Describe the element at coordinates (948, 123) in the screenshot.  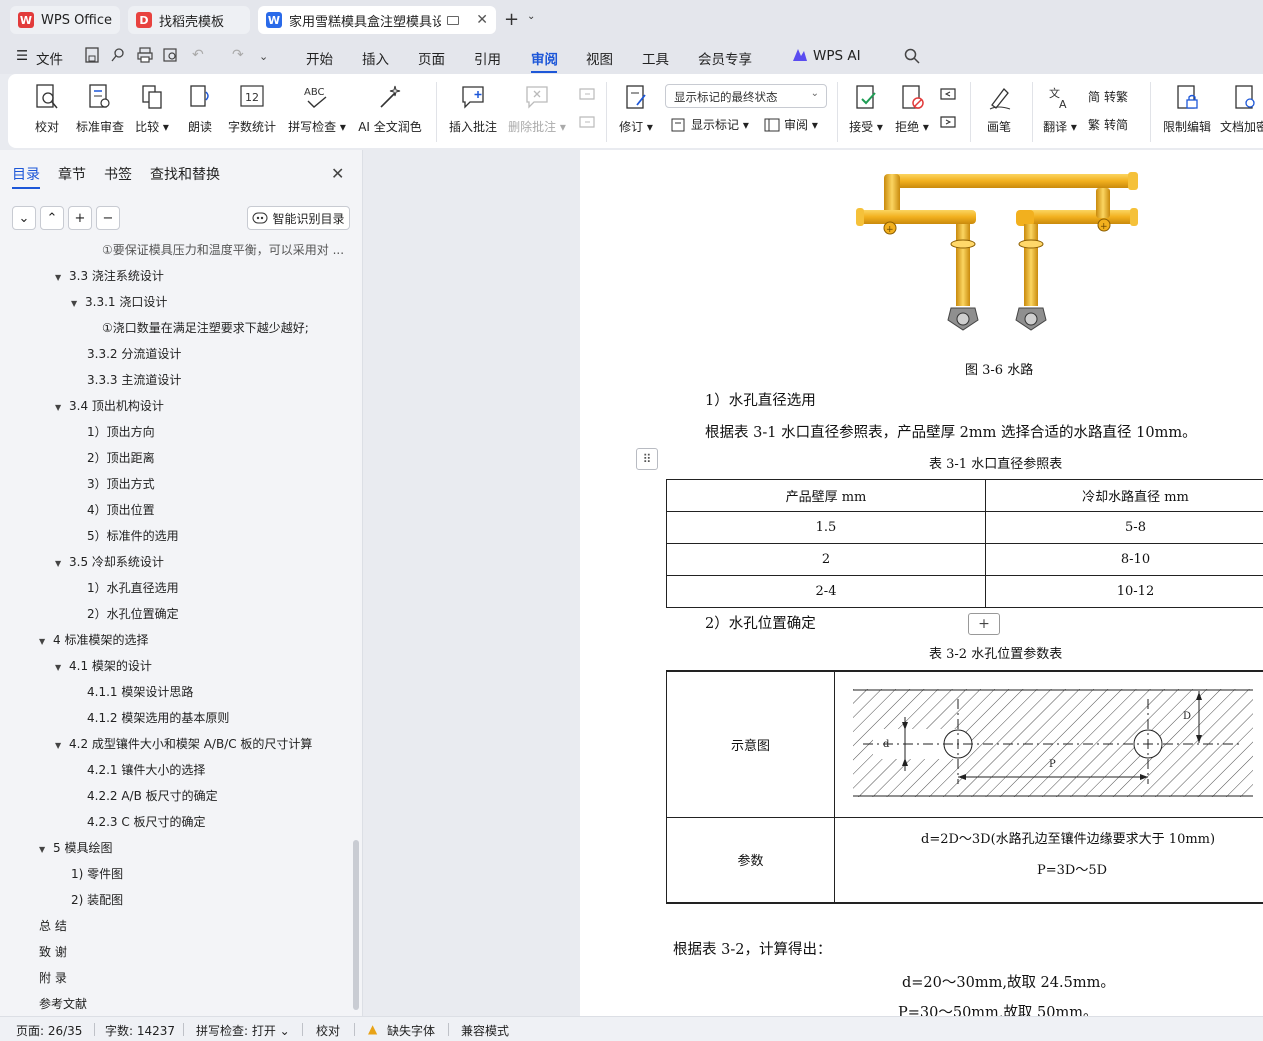
I see `next-change-icon` at that location.